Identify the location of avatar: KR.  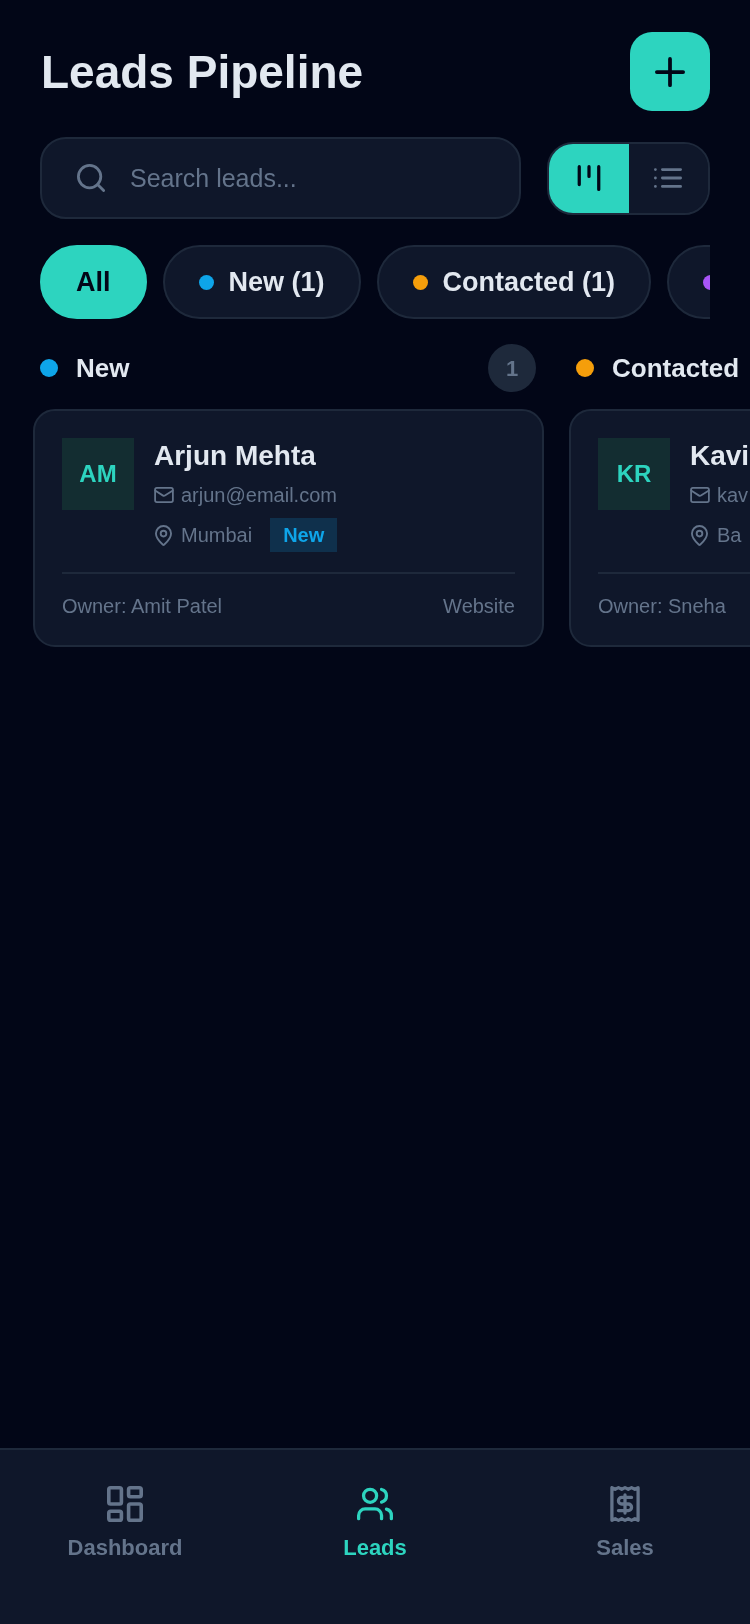
(634, 474).